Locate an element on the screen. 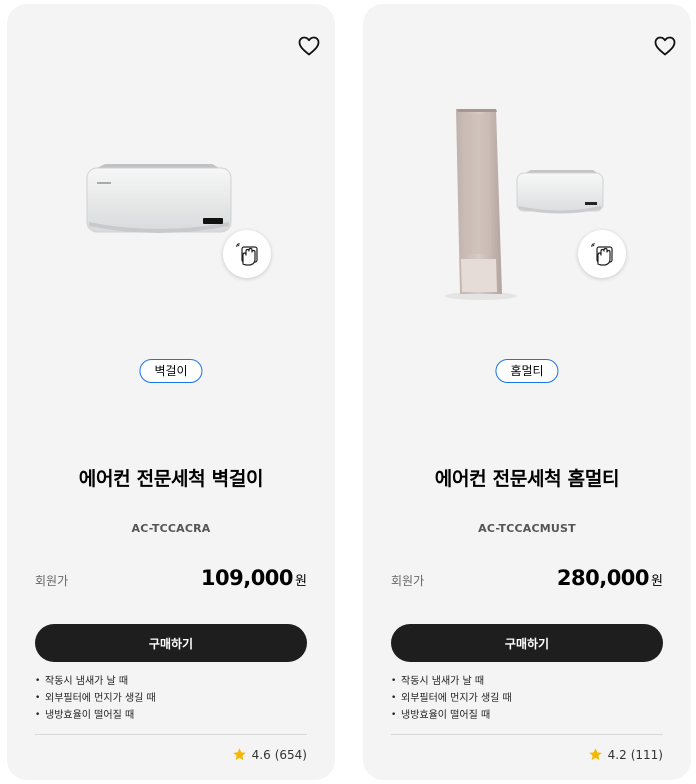 This screenshot has height=784, width=696. product-title: 에어컨 전문세척 홈멀티 is located at coordinates (527, 479).